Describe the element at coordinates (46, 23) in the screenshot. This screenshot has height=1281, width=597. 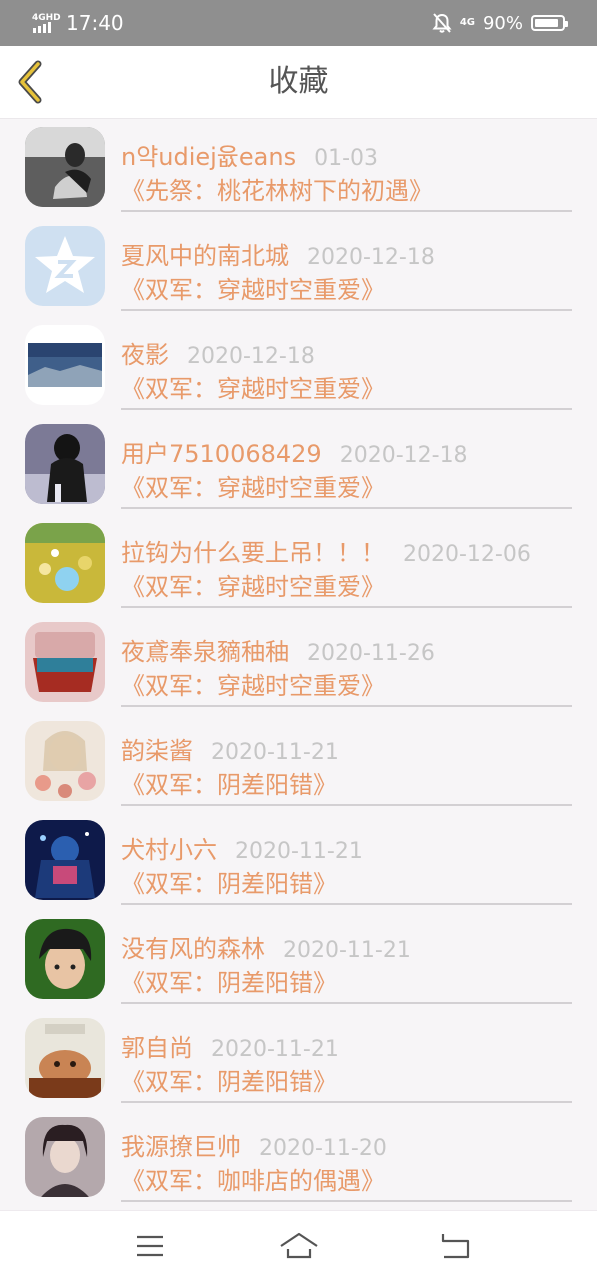
I see `signal-icon: 4GHD` at that location.